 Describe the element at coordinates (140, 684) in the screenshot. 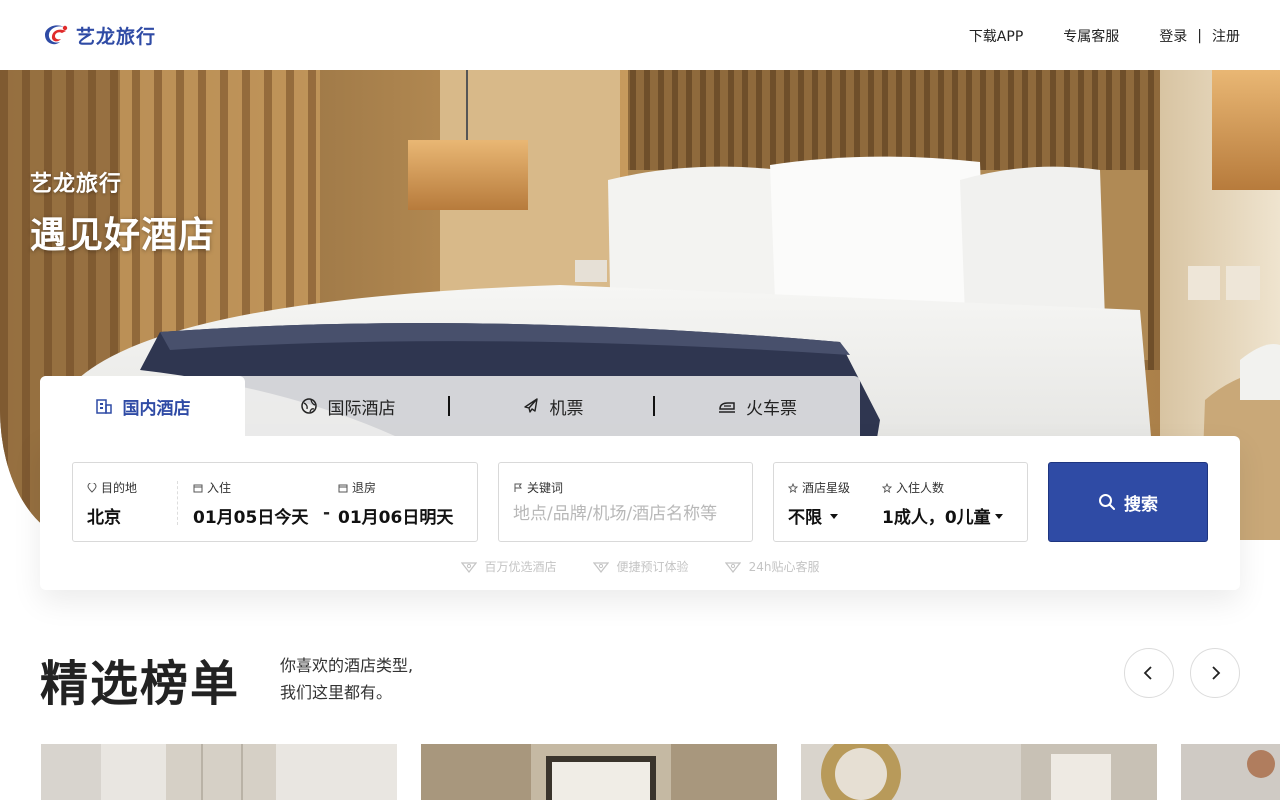

I see `section-title: 精选榜单` at that location.